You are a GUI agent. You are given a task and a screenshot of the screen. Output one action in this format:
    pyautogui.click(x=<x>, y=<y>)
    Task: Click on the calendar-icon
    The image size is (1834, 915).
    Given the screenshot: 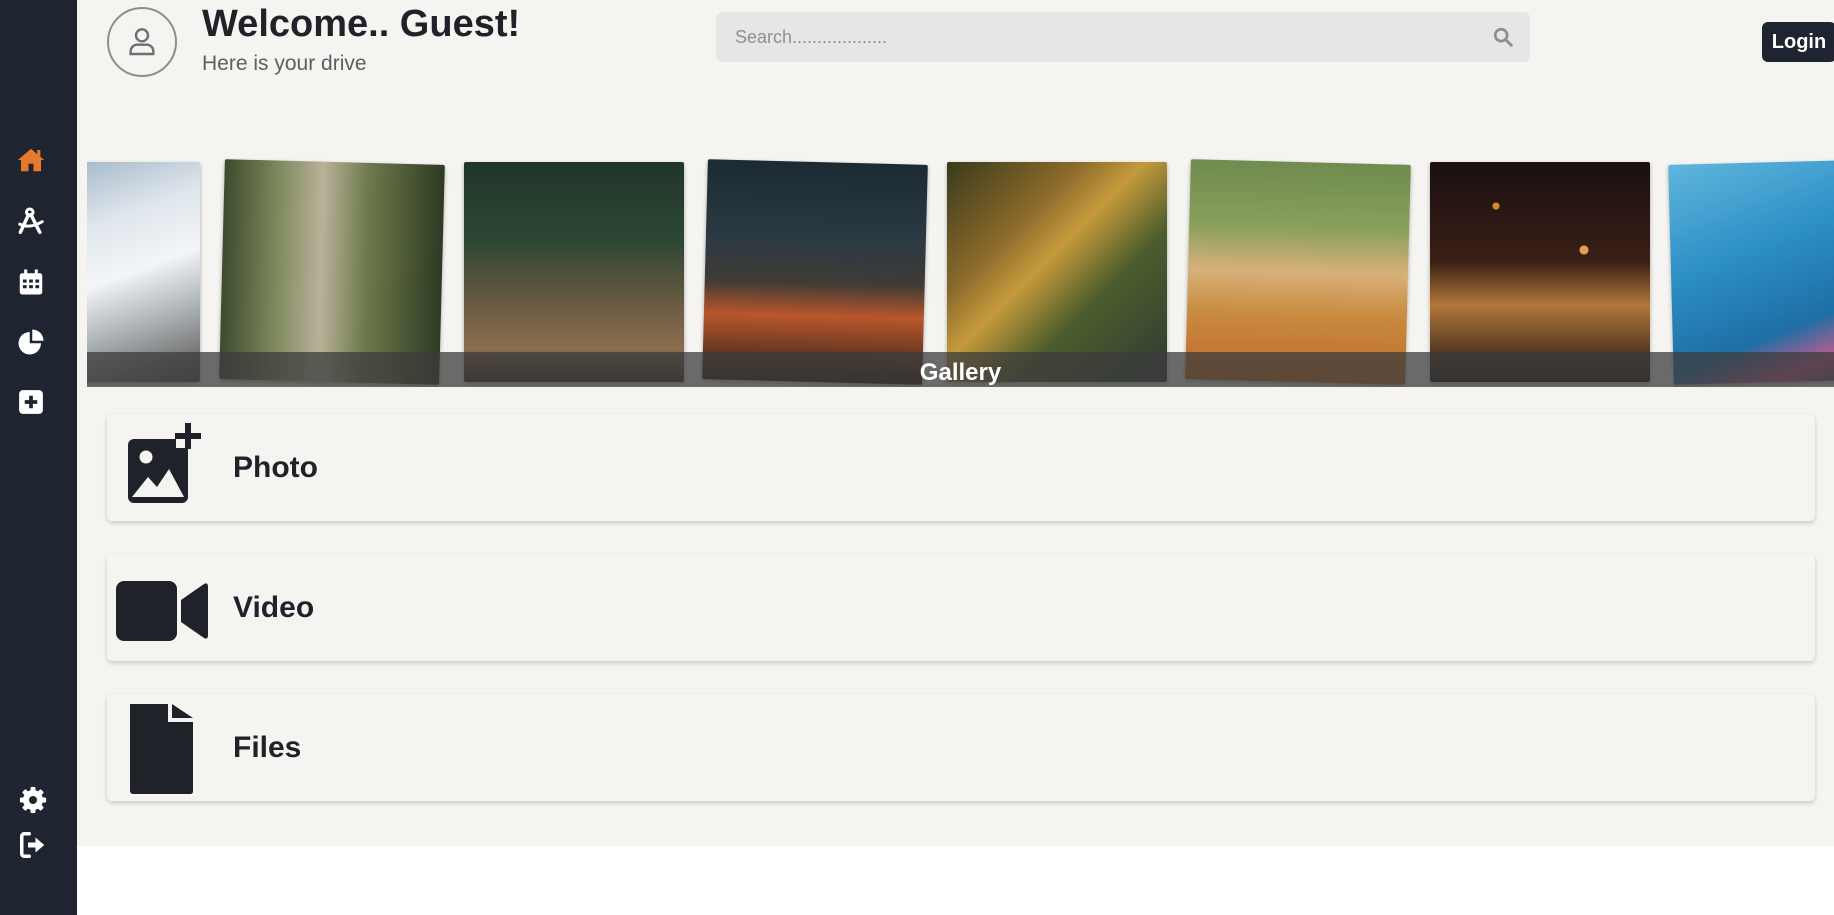 What is the action you would take?
    pyautogui.click(x=31, y=282)
    